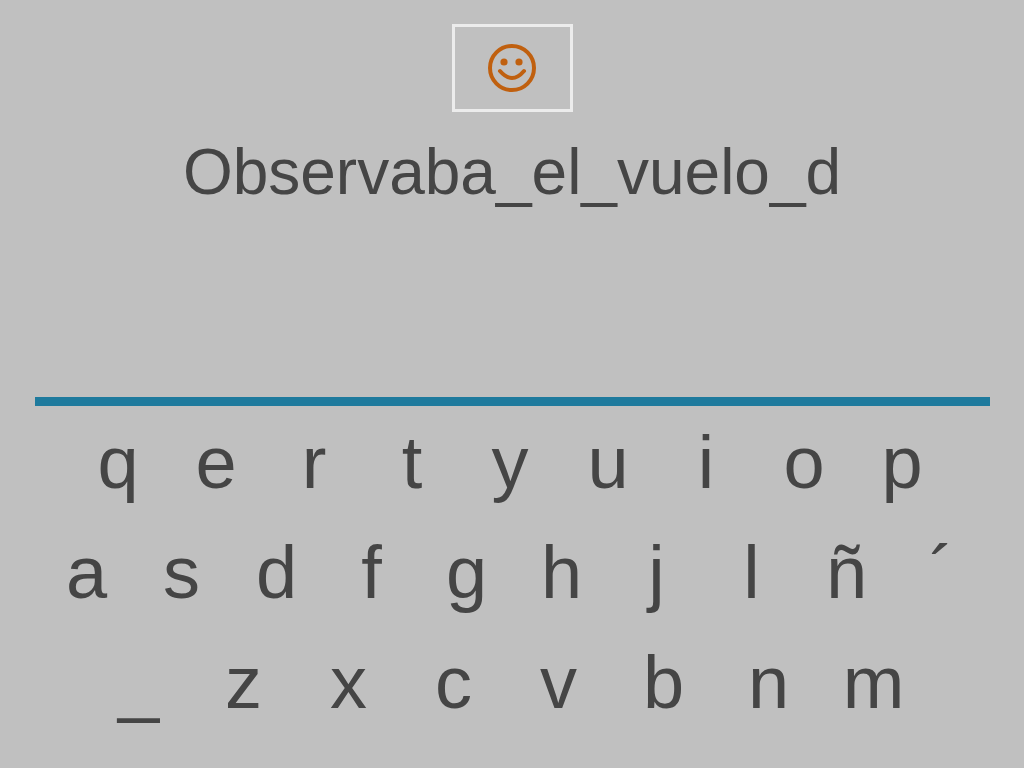  What do you see at coordinates (941, 573) in the screenshot?
I see `letter-key: ´` at bounding box center [941, 573].